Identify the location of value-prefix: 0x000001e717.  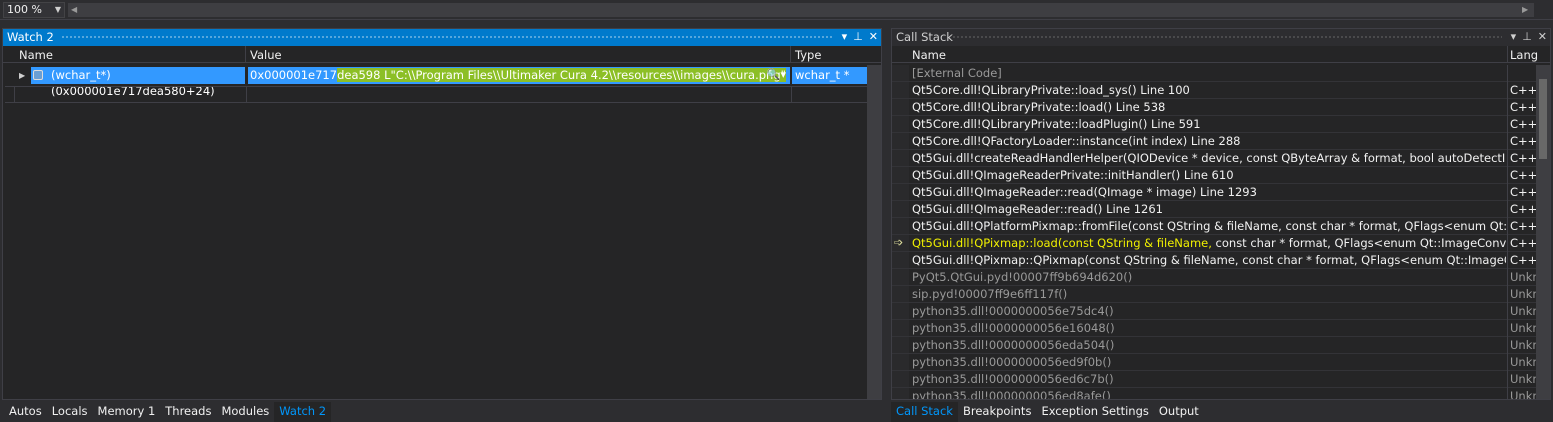
(294, 75).